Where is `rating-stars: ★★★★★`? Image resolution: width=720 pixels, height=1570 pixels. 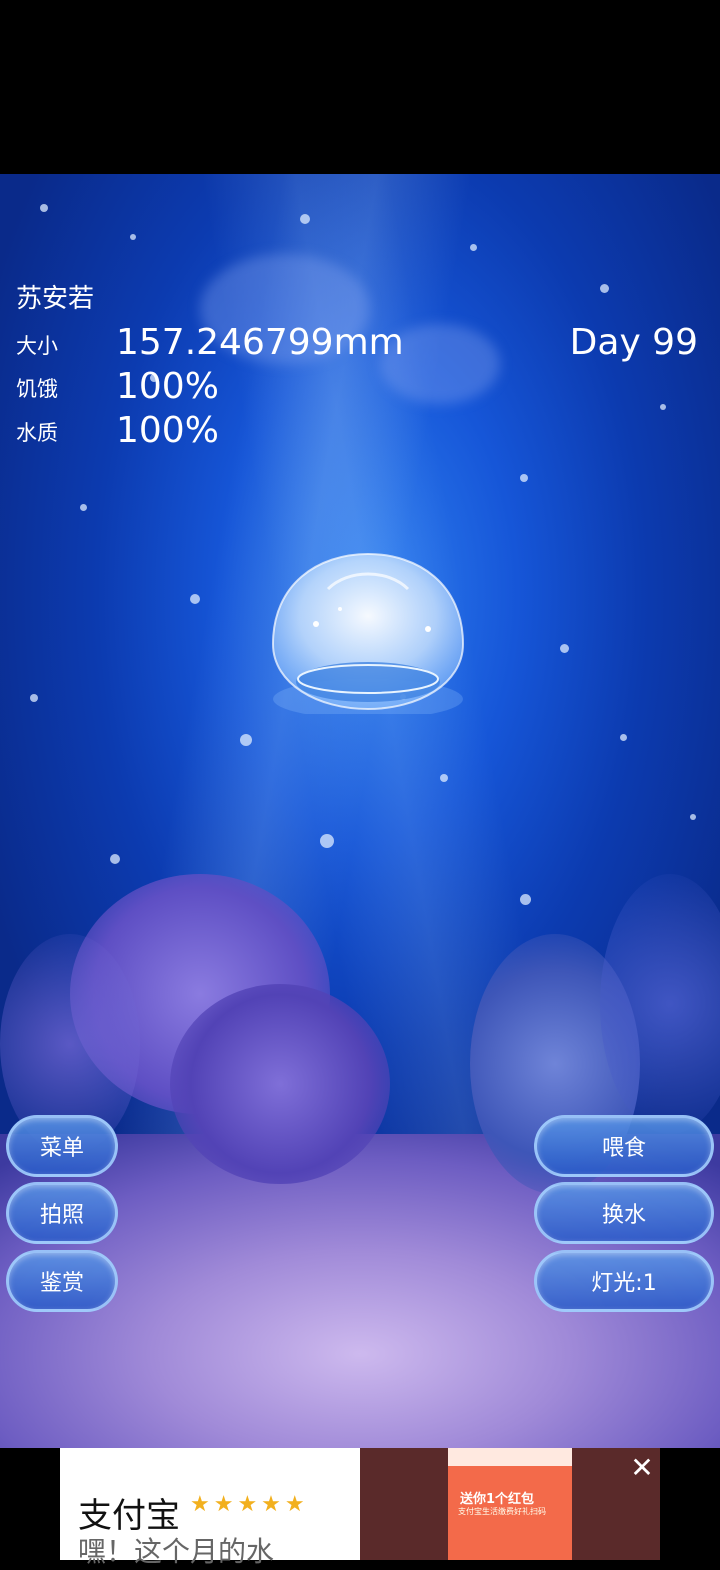
rating-stars: ★★★★★ is located at coordinates (249, 1504).